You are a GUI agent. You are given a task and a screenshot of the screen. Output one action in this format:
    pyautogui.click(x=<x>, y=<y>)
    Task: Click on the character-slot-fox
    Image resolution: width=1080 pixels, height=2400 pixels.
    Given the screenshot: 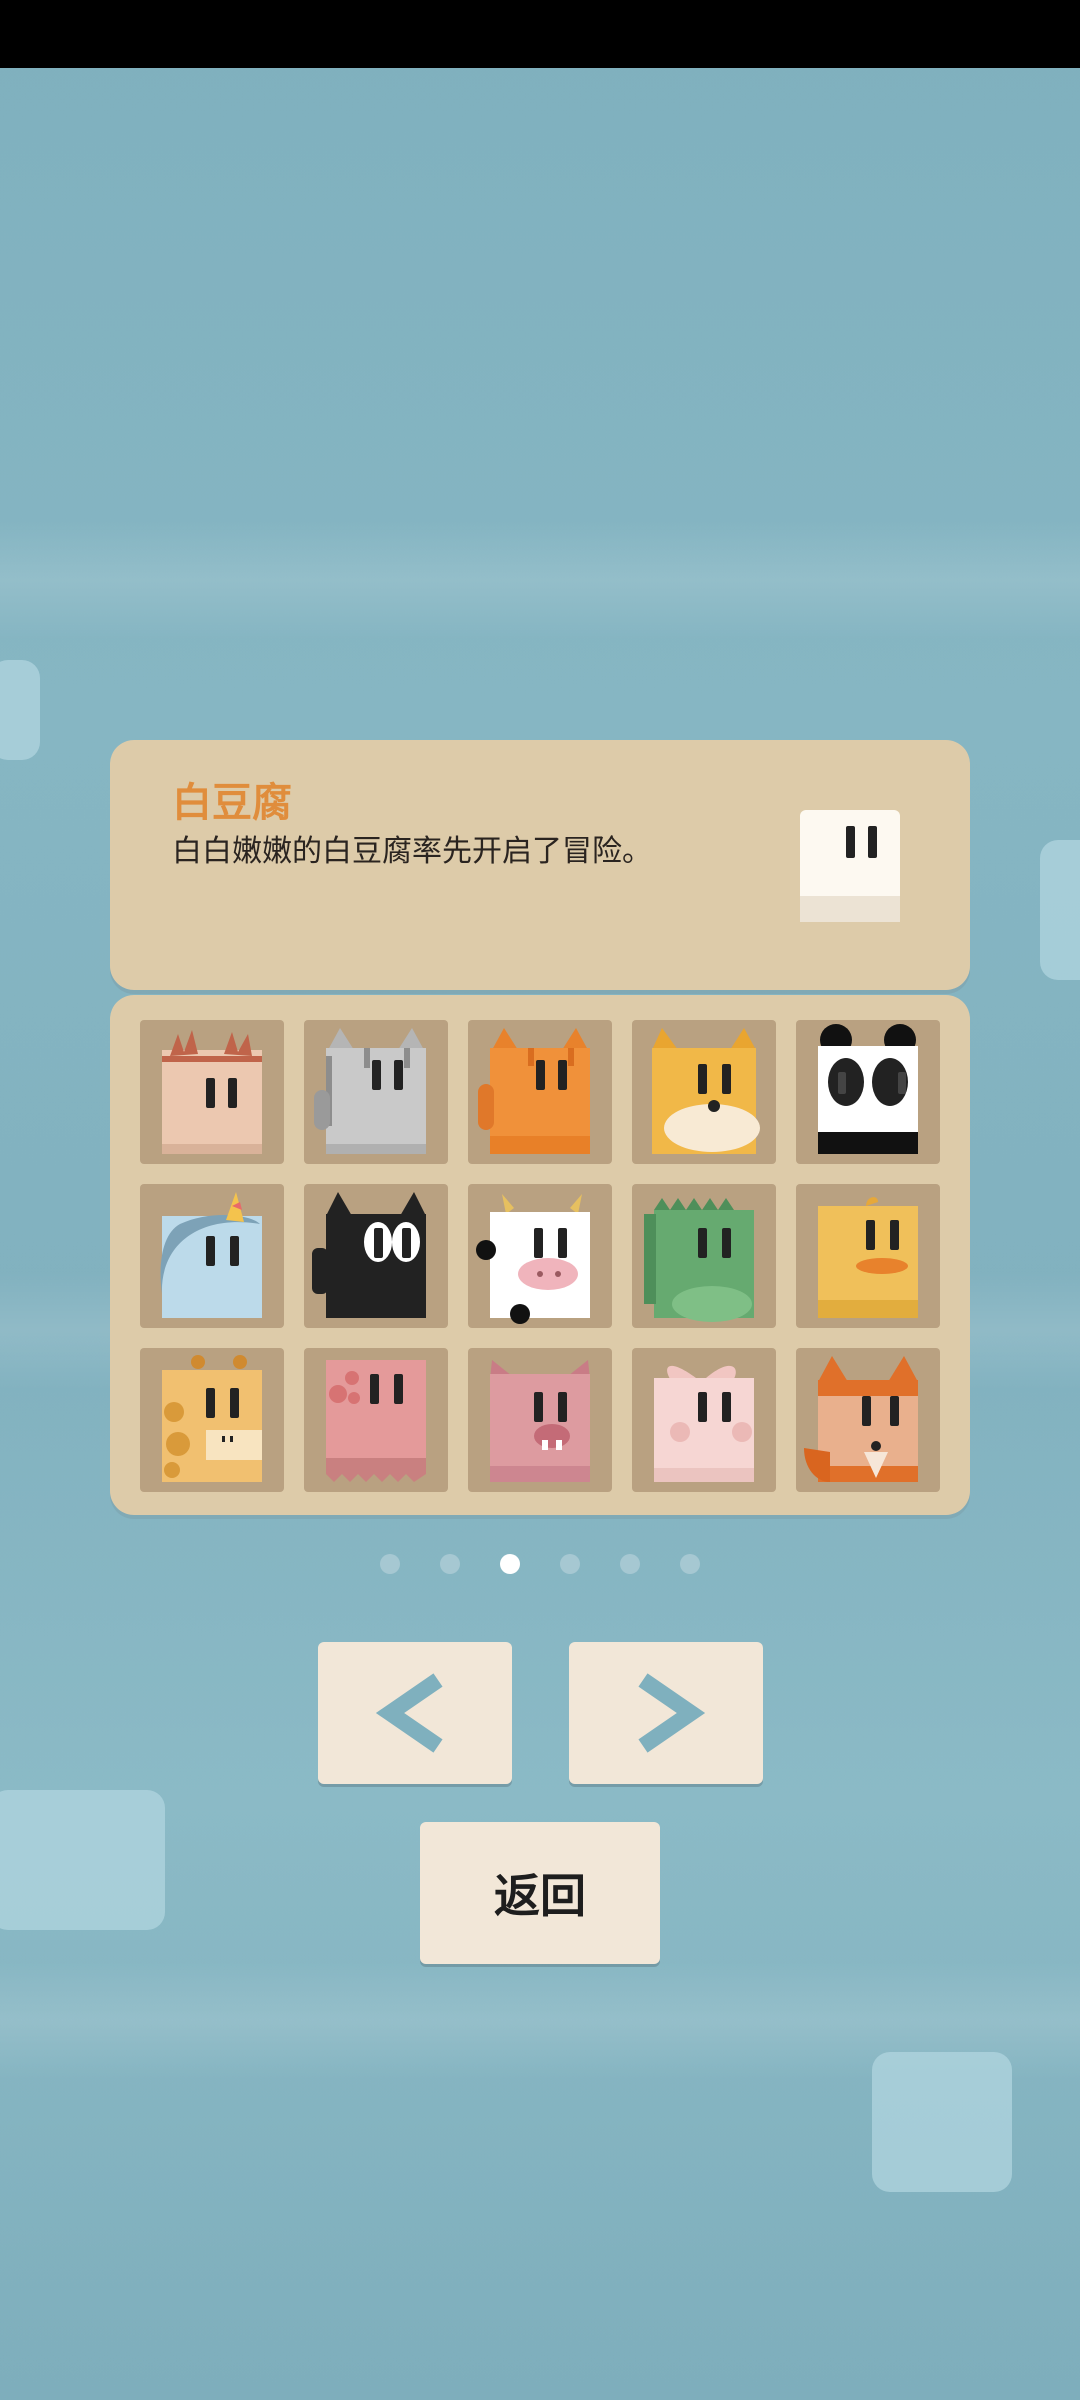 What is the action you would take?
    pyautogui.click(x=868, y=1420)
    